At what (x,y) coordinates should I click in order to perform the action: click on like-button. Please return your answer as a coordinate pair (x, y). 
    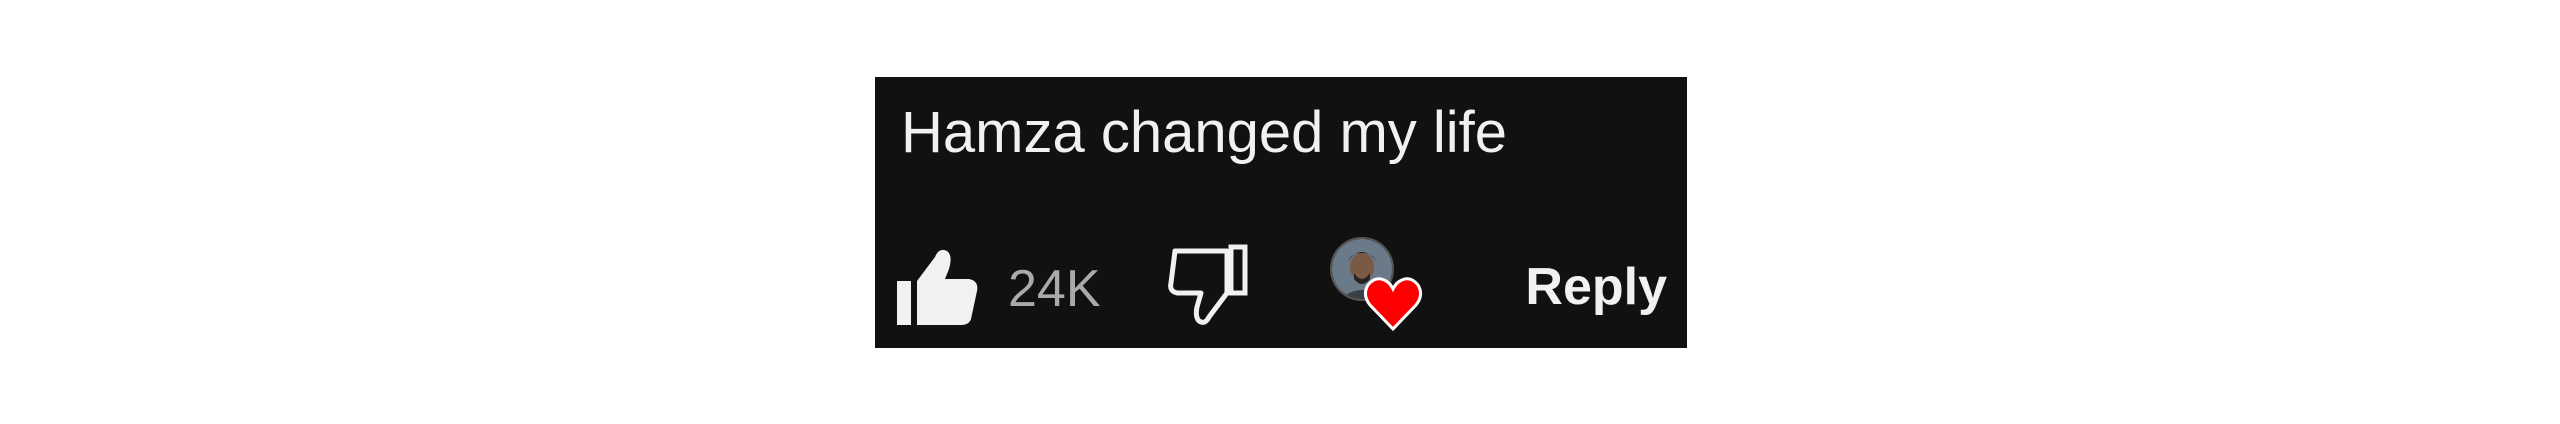
    Looking at the image, I should click on (938, 286).